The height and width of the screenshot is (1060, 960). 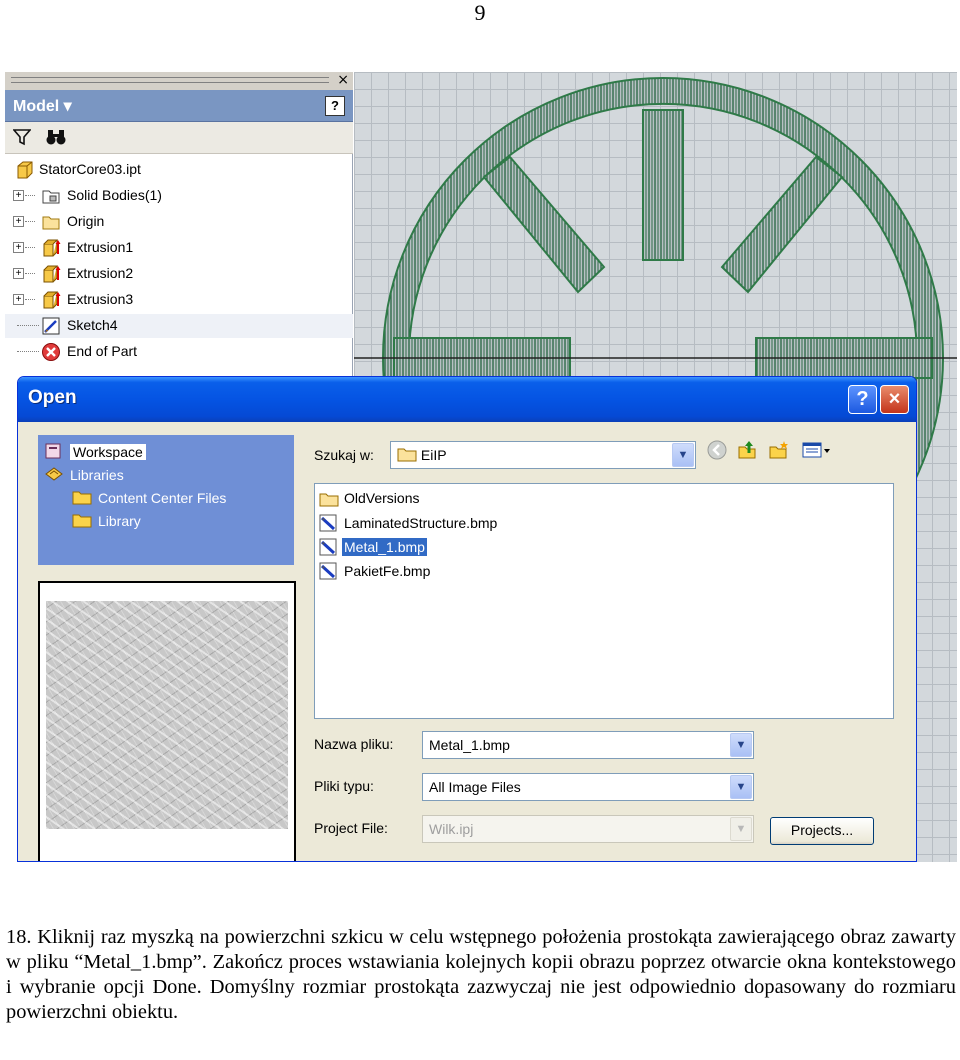 I want to click on browser-title-dropdown: Model ▾, so click(x=42, y=106).